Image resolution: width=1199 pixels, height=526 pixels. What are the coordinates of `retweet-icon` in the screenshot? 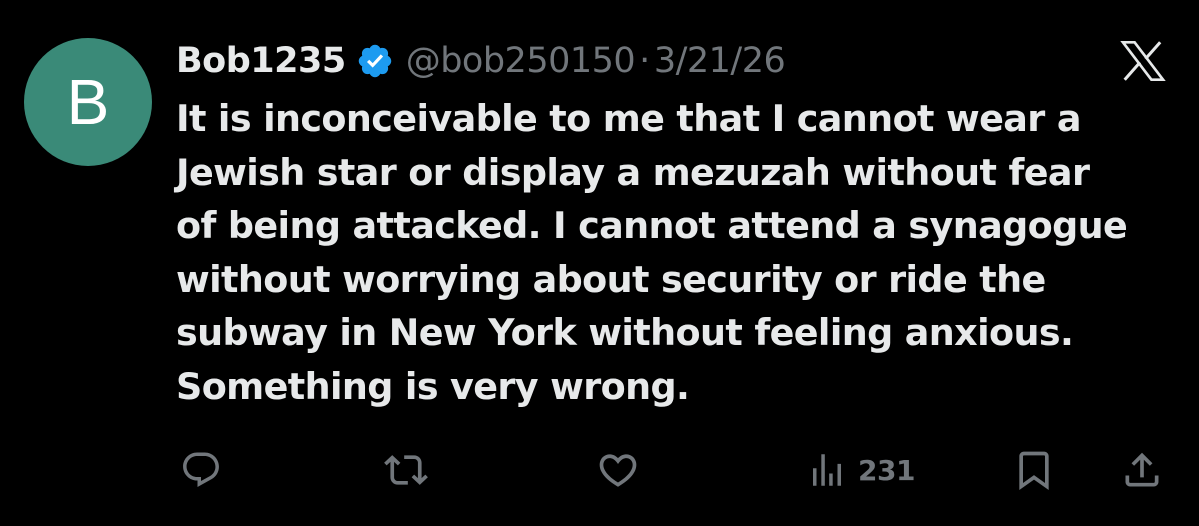 It's located at (406, 470).